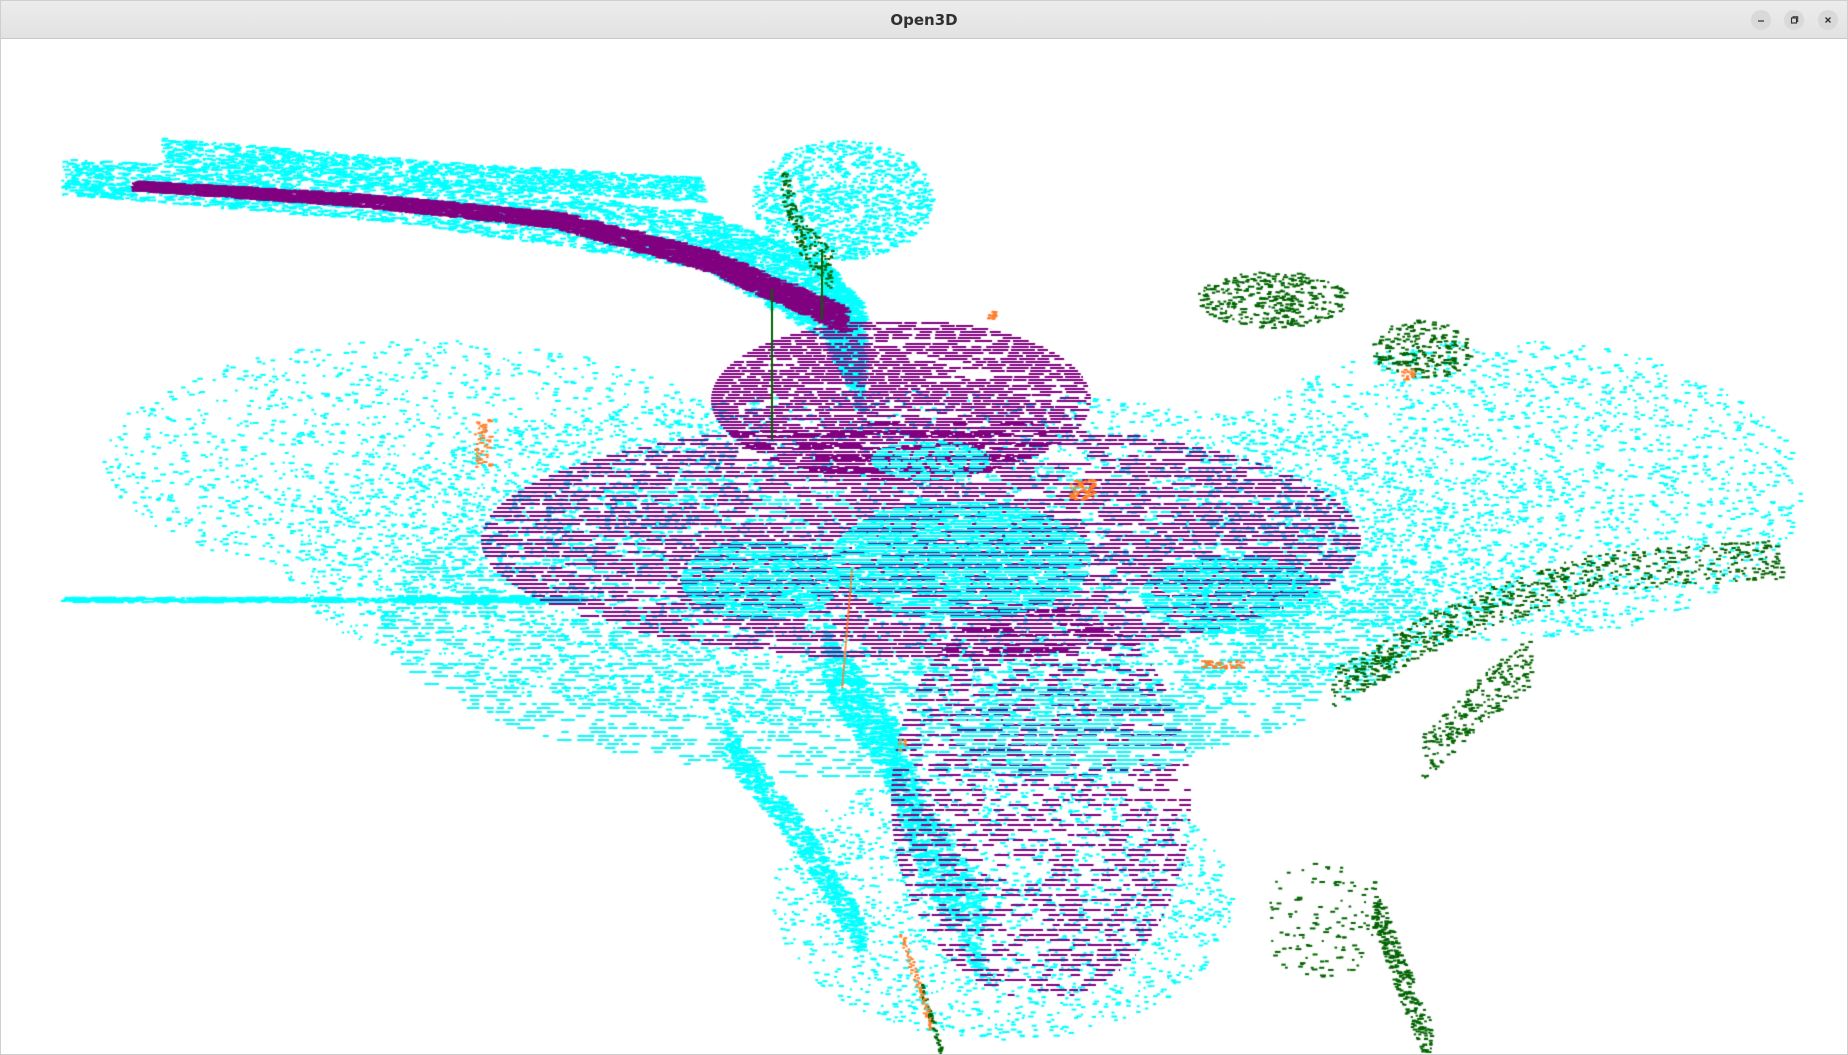 The image size is (1848, 1055). I want to click on close-button, so click(1828, 20).